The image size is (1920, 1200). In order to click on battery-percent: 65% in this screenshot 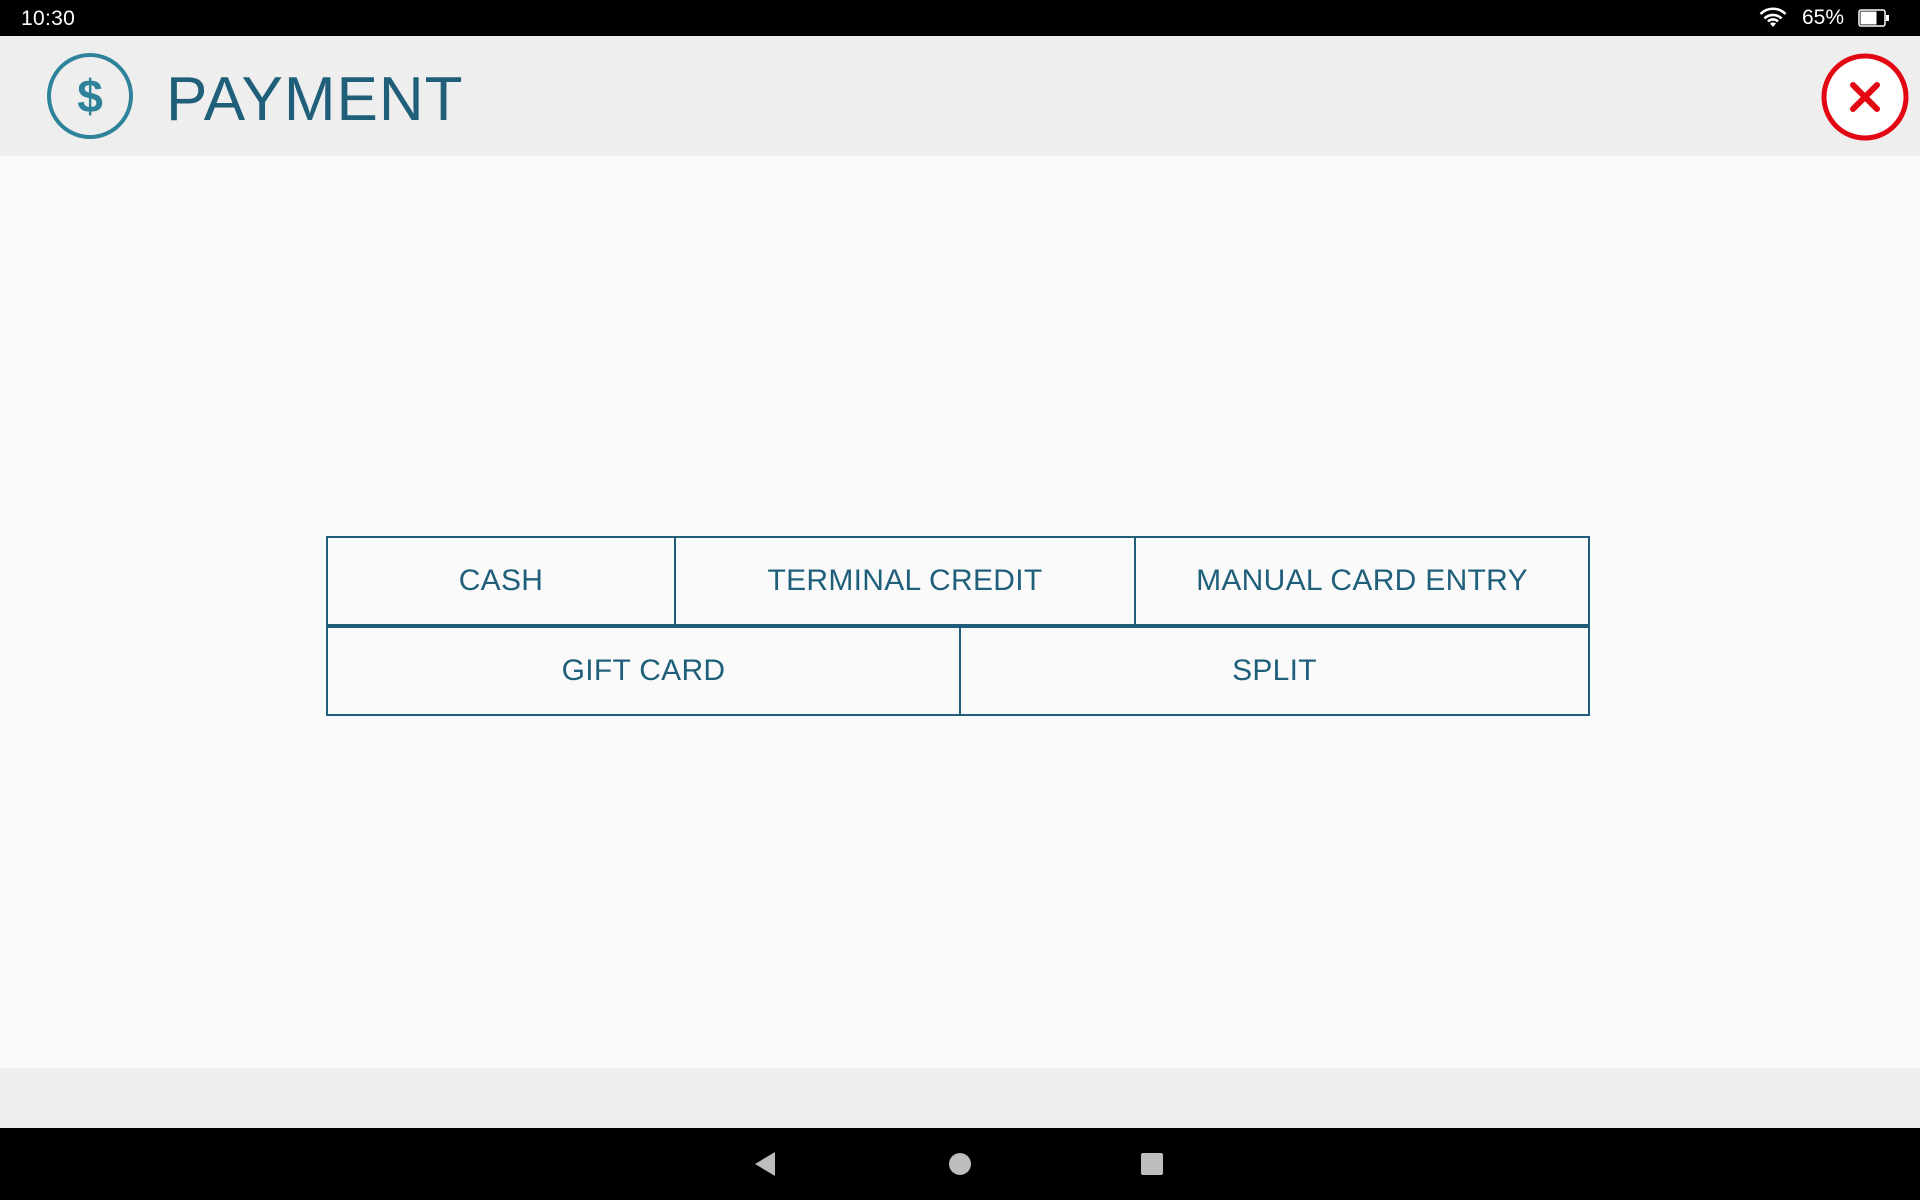, I will do `click(1822, 17)`.